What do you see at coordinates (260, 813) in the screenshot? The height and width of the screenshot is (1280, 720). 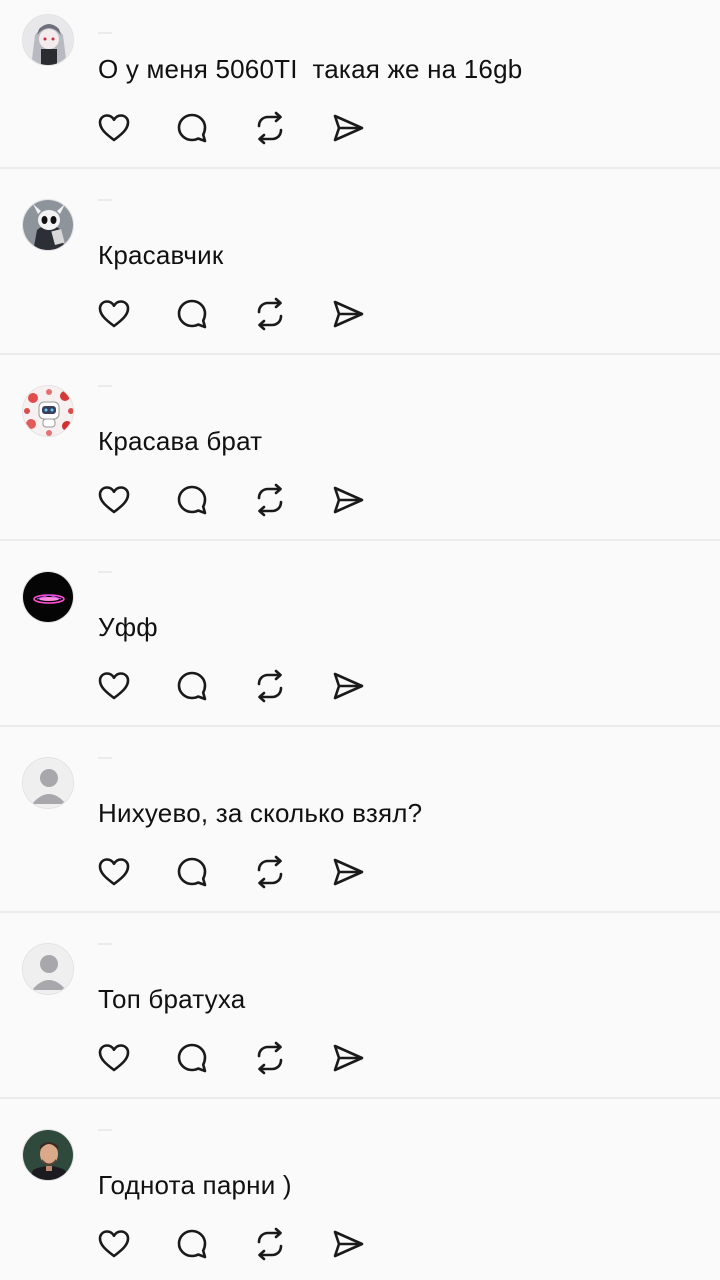 I see `comment-text: Нихуево, за сколько взял?` at bounding box center [260, 813].